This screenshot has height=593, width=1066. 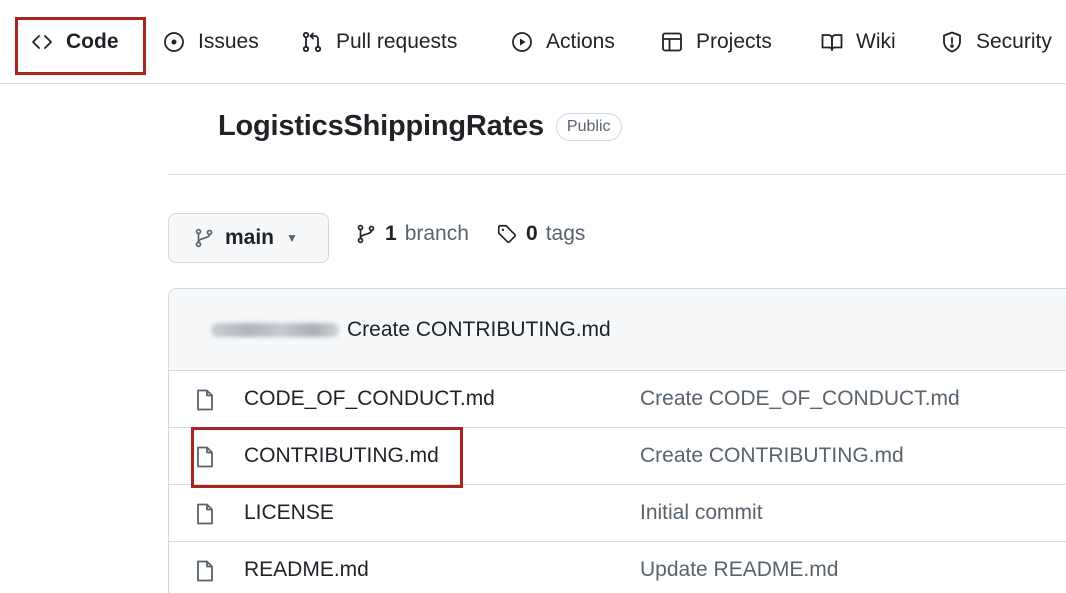 I want to click on tag-count: 0, so click(x=532, y=233).